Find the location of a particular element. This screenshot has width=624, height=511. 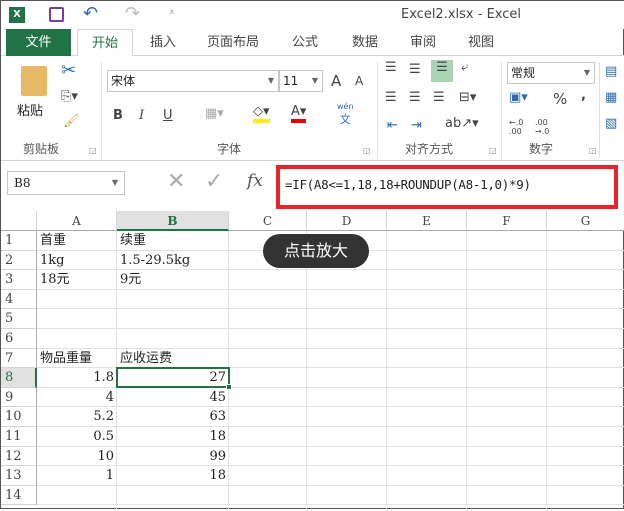

increase-indent-button: ⇥ is located at coordinates (416, 125).